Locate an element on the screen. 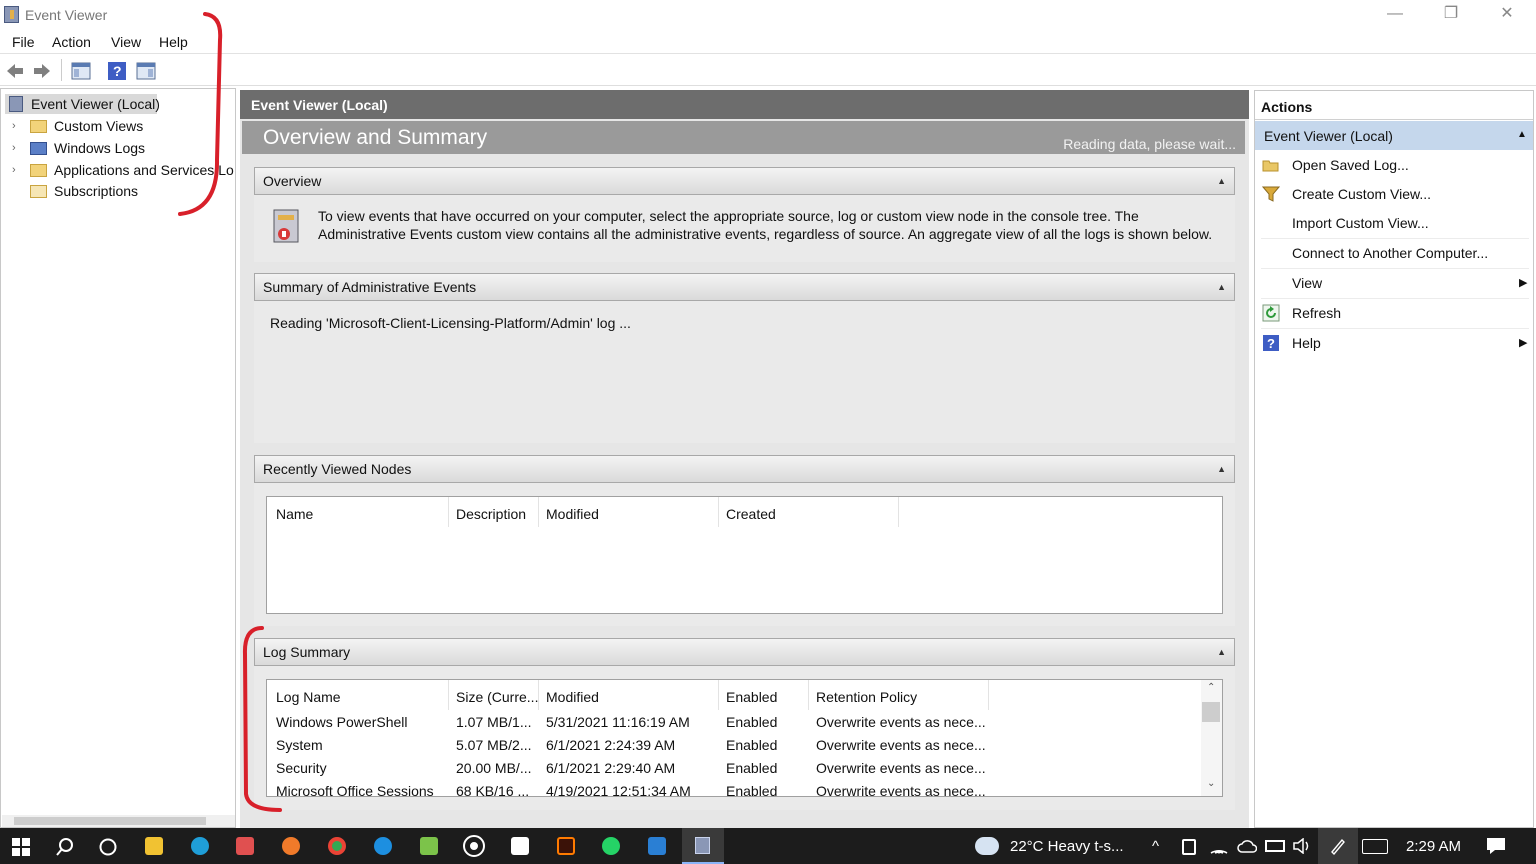 This screenshot has width=1536, height=864. tree-horizontal-scrollbar is located at coordinates (118, 821).